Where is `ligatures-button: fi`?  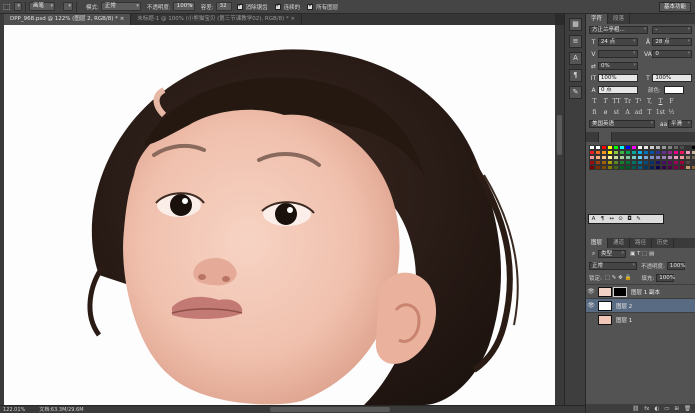 ligatures-button: fi is located at coordinates (594, 112).